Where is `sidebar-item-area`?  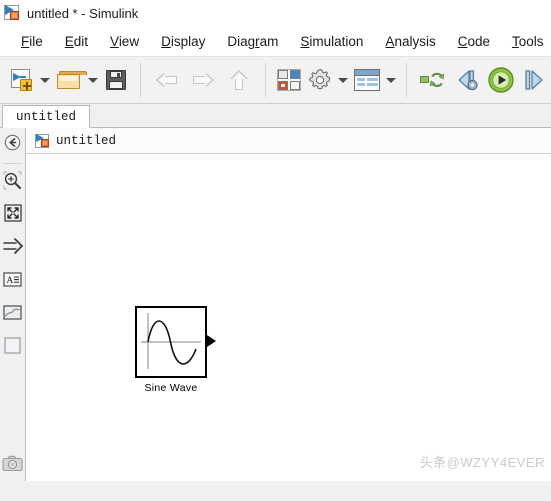 sidebar-item-area is located at coordinates (12, 347).